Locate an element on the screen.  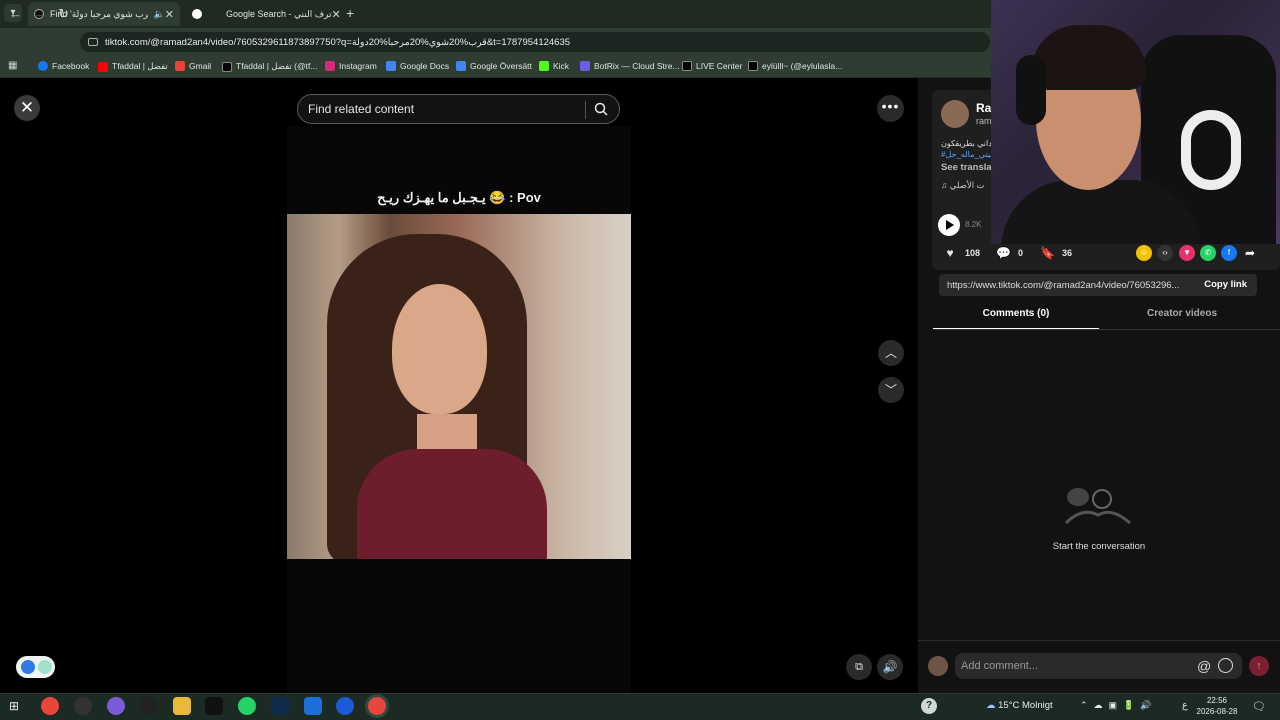
docs-icon is located at coordinates (391, 66).